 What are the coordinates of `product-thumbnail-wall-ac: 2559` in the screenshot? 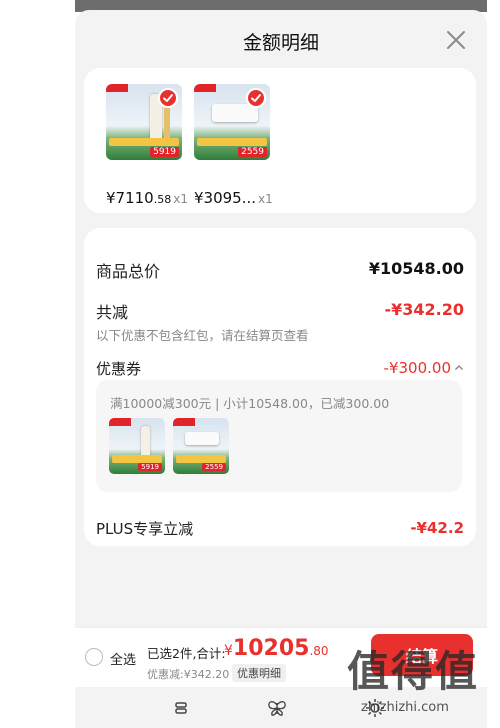 It's located at (232, 122).